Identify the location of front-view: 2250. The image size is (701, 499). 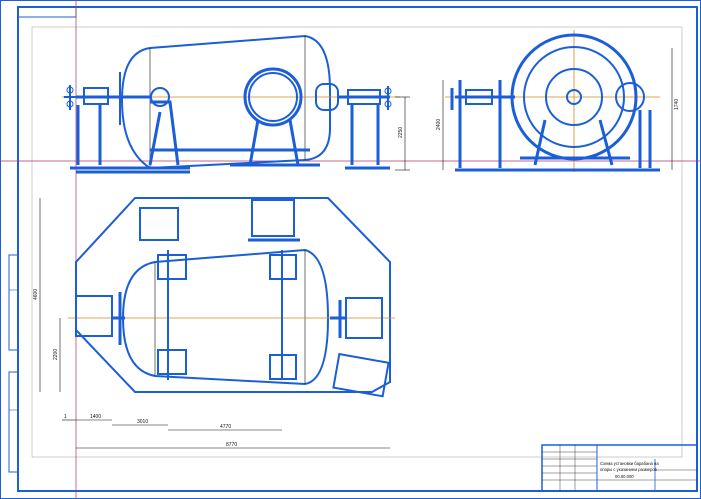
(236, 104).